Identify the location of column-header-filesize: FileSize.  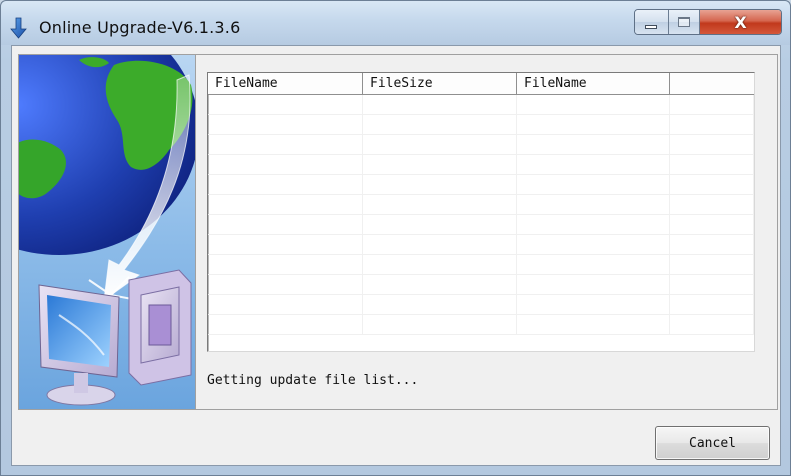
(440, 83).